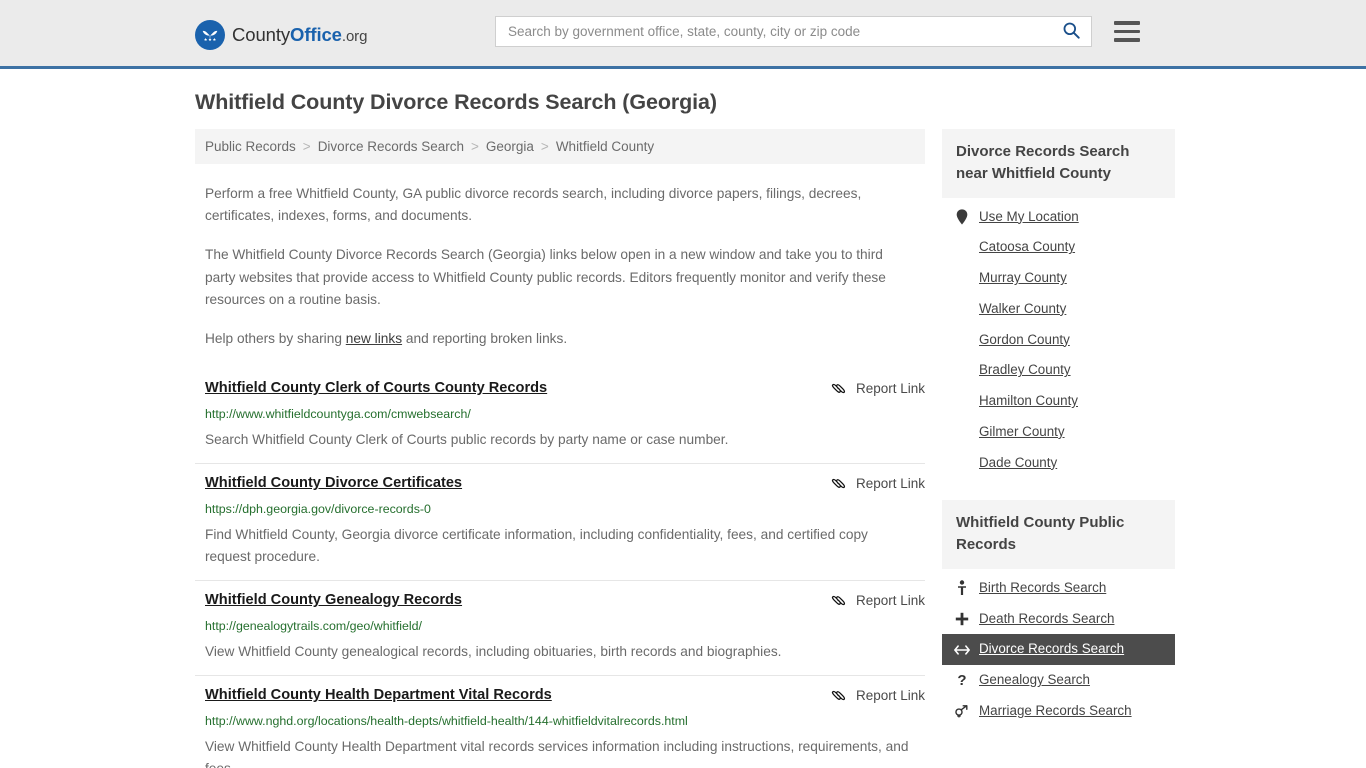  I want to click on sidebar-nearby-item-gordon-county: Gordon County, so click(1058, 340).